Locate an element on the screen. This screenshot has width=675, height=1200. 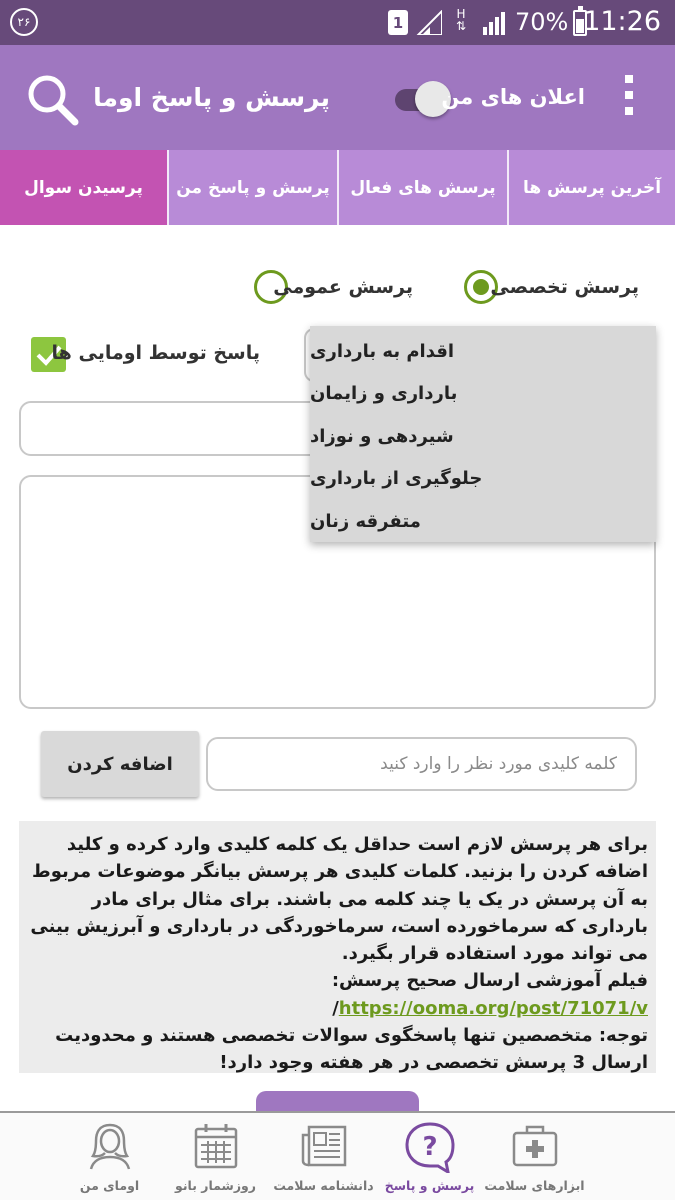
nav-questions: ? پرسش و پاسخ is located at coordinates (429, 1160).